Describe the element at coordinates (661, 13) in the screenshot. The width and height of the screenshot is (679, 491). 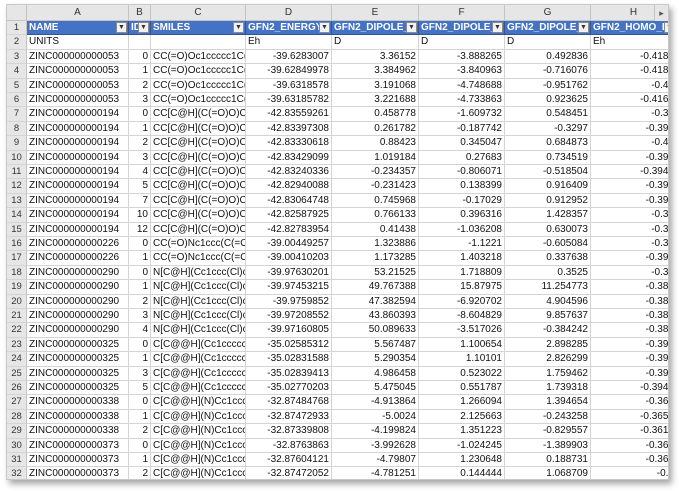
I see `scroll-right-icon: ▸` at that location.